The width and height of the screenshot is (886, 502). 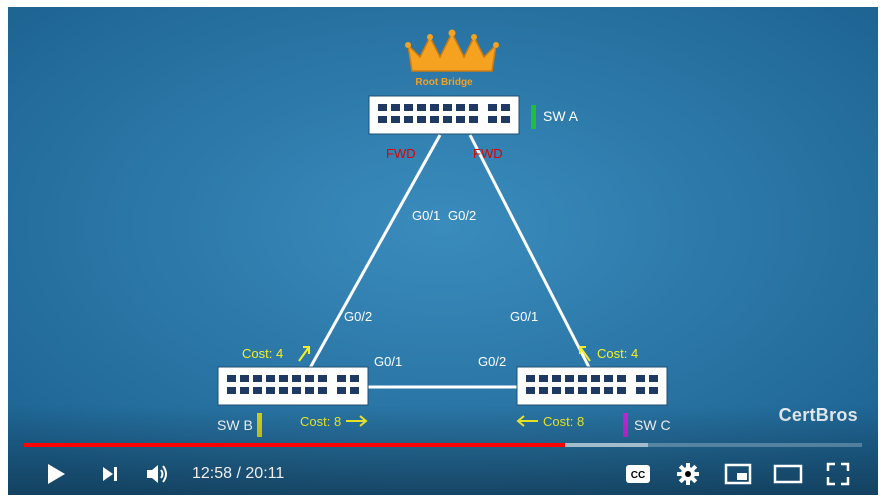 What do you see at coordinates (444, 82) in the screenshot?
I see `root-bridge-label: Root Bridge` at bounding box center [444, 82].